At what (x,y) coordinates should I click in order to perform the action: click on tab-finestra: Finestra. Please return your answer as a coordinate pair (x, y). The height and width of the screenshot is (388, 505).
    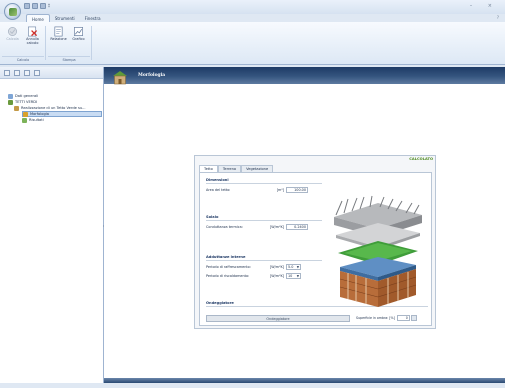
    Looking at the image, I should click on (93, 18).